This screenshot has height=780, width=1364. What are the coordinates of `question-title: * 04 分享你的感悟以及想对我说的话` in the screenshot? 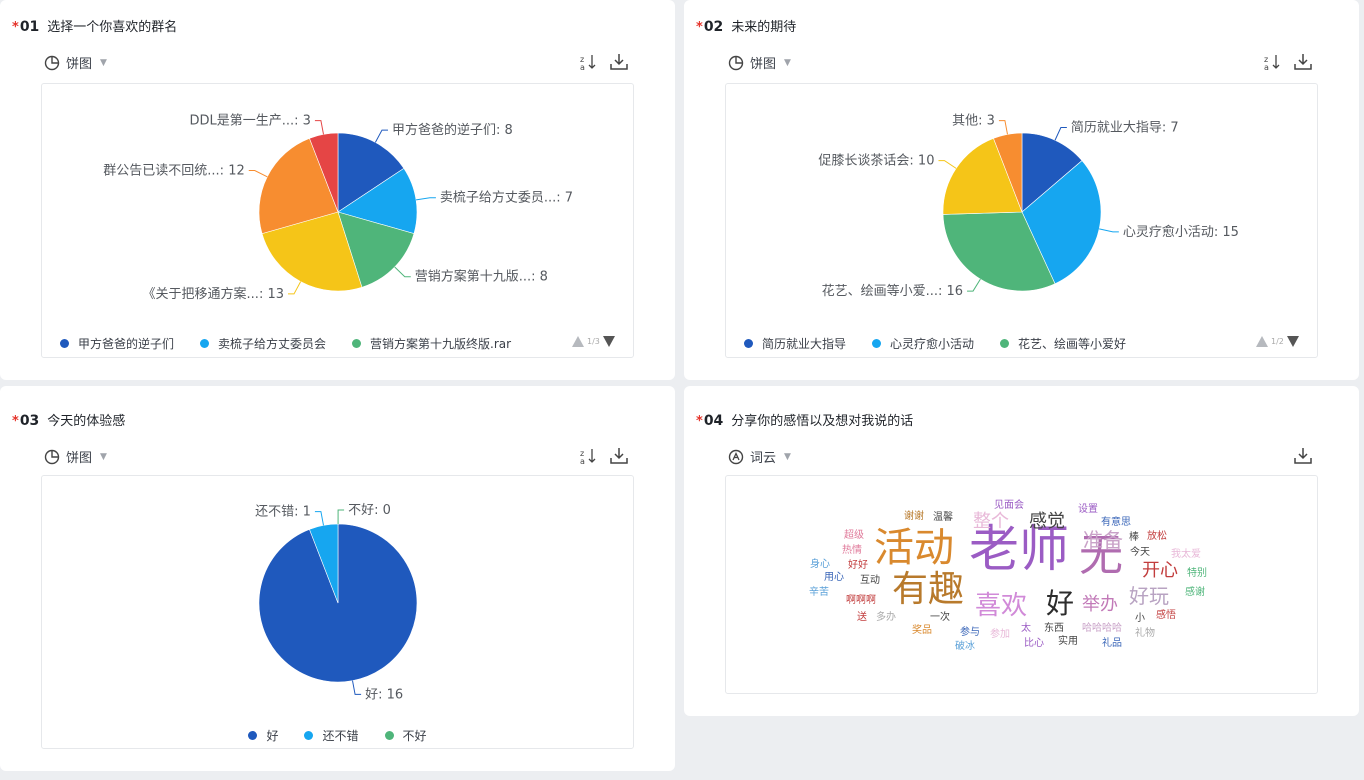 It's located at (804, 419).